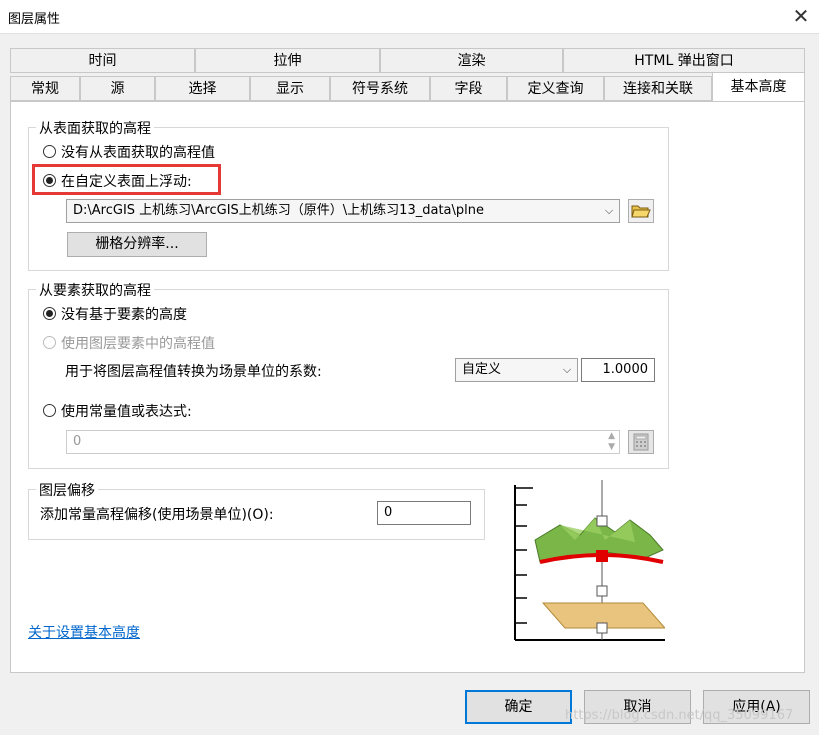 The width and height of the screenshot is (819, 735). I want to click on radio-constant-expression, so click(49, 410).